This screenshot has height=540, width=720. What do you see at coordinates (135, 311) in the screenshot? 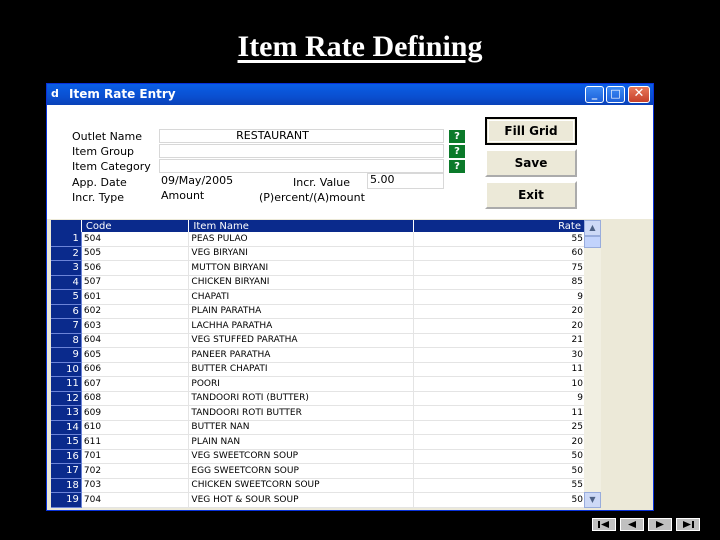
I see `item-code-cell: 602` at bounding box center [135, 311].